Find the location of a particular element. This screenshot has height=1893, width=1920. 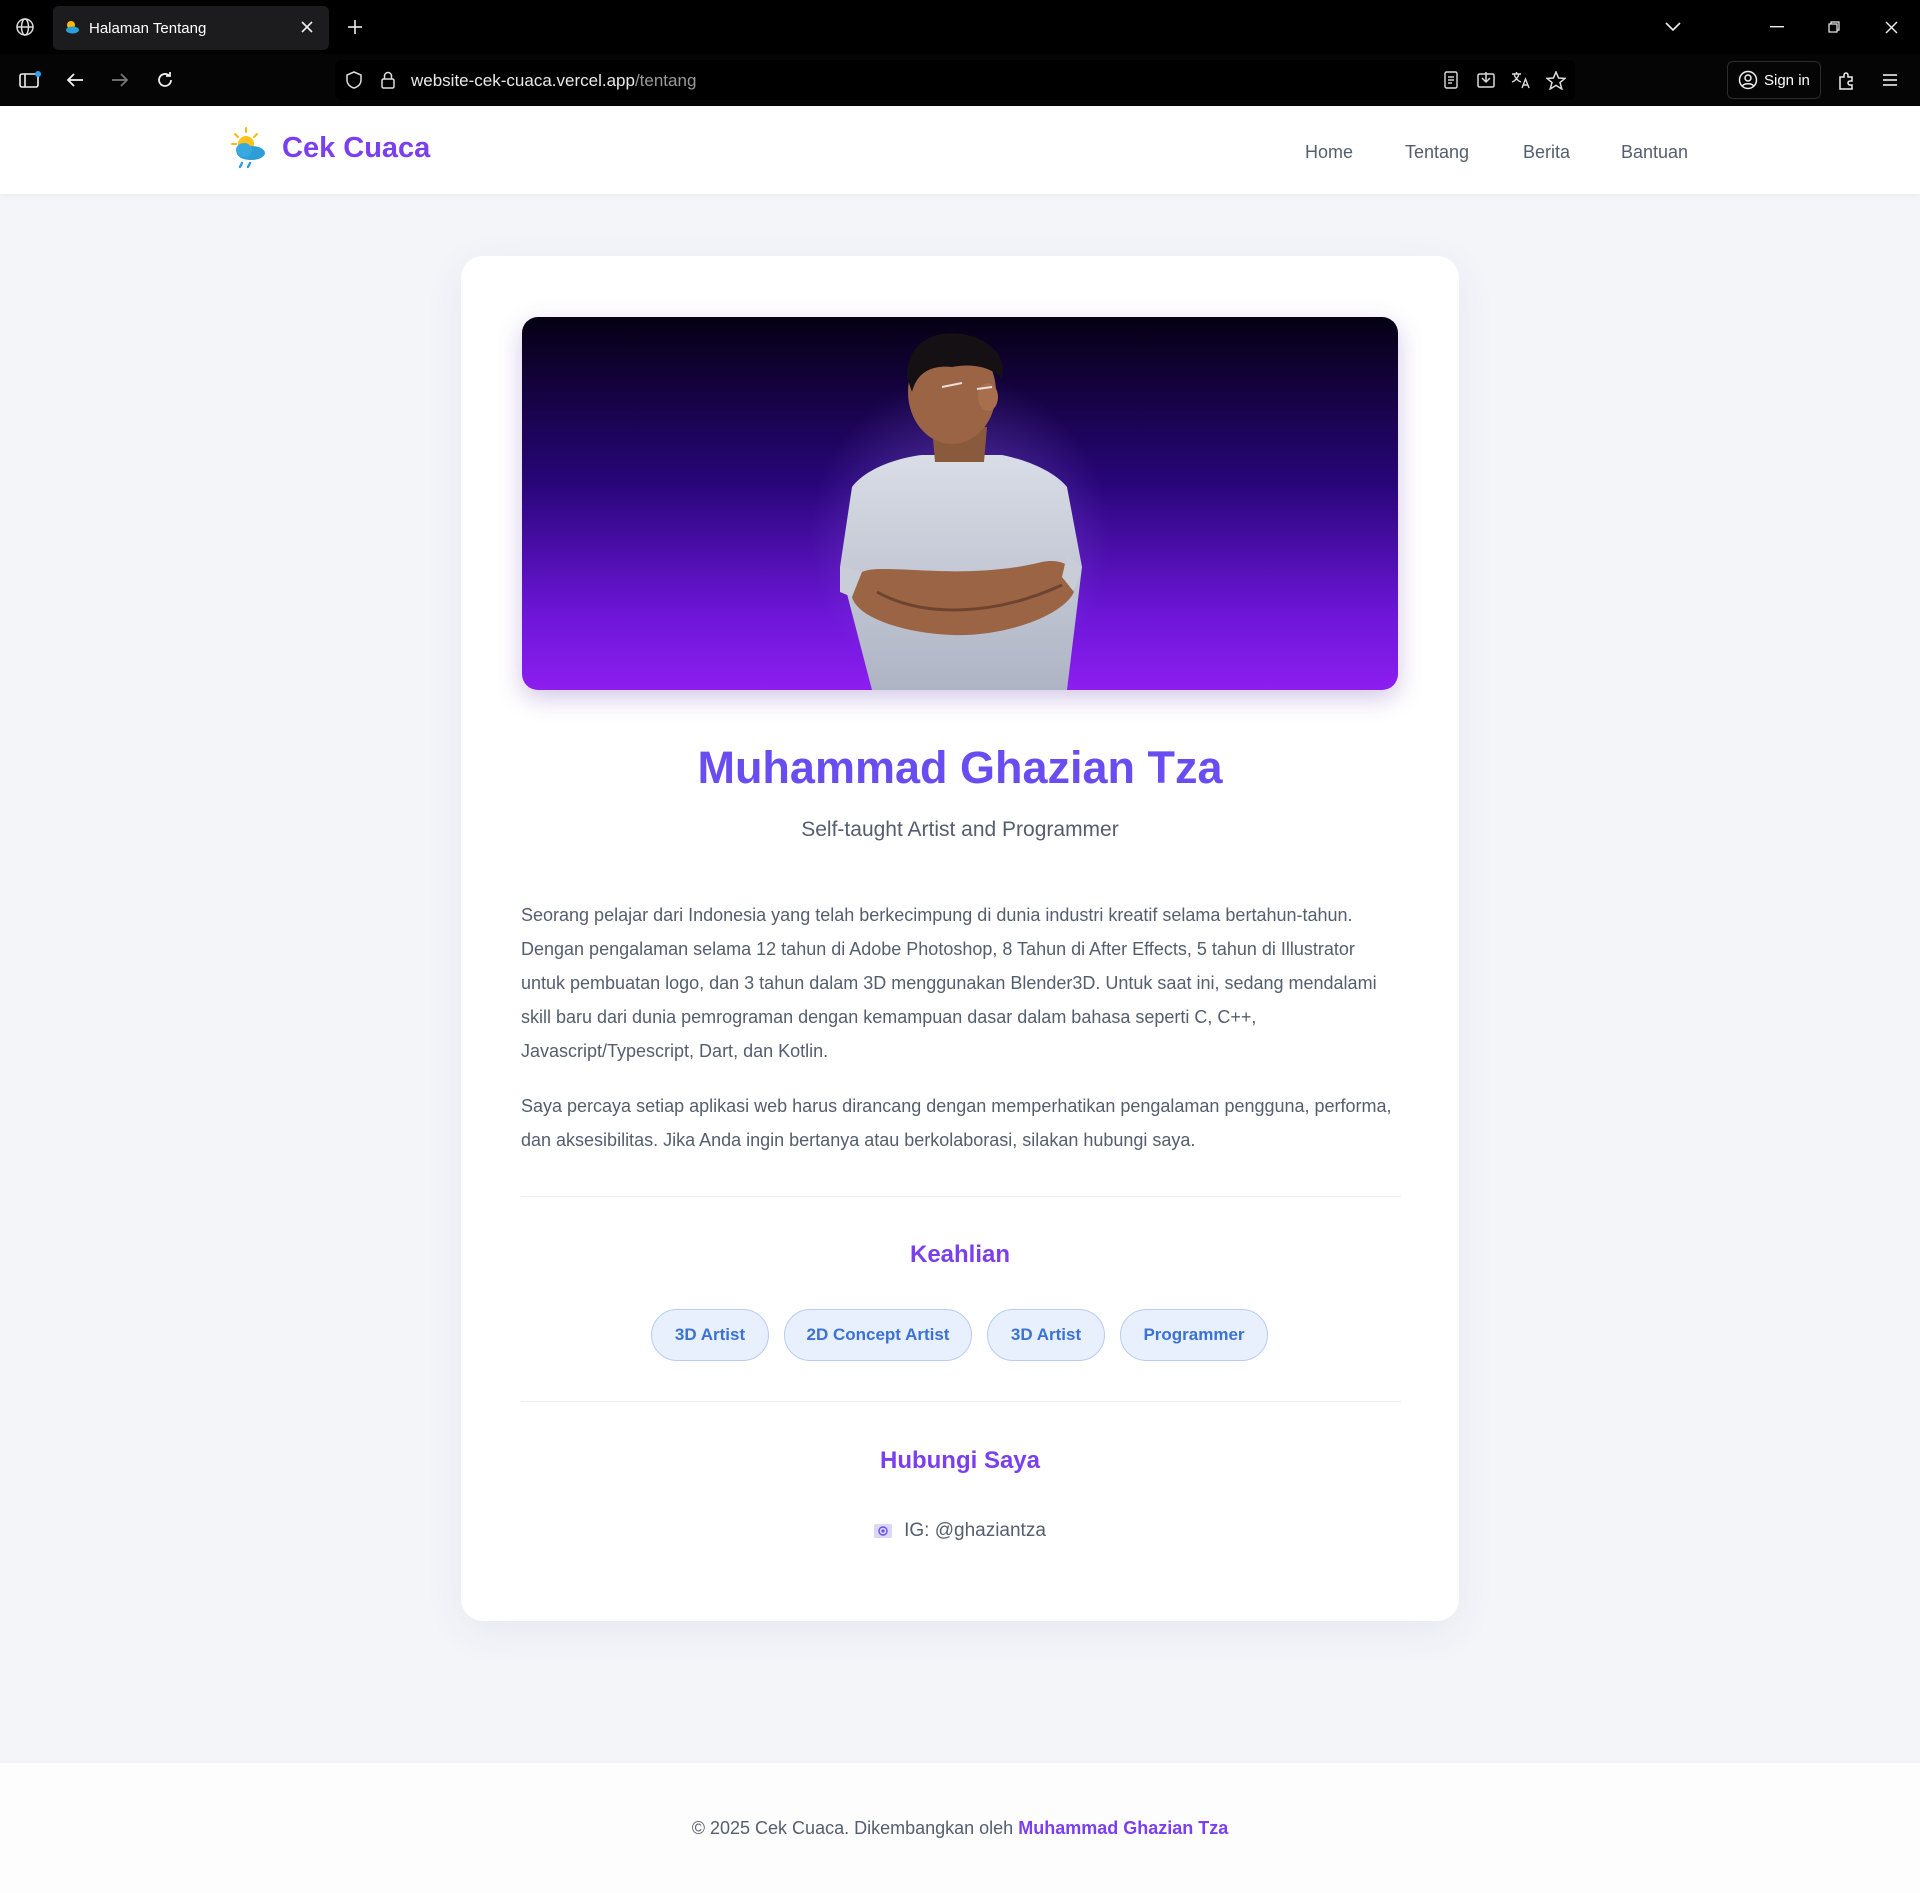

profile-hero-image is located at coordinates (960, 503).